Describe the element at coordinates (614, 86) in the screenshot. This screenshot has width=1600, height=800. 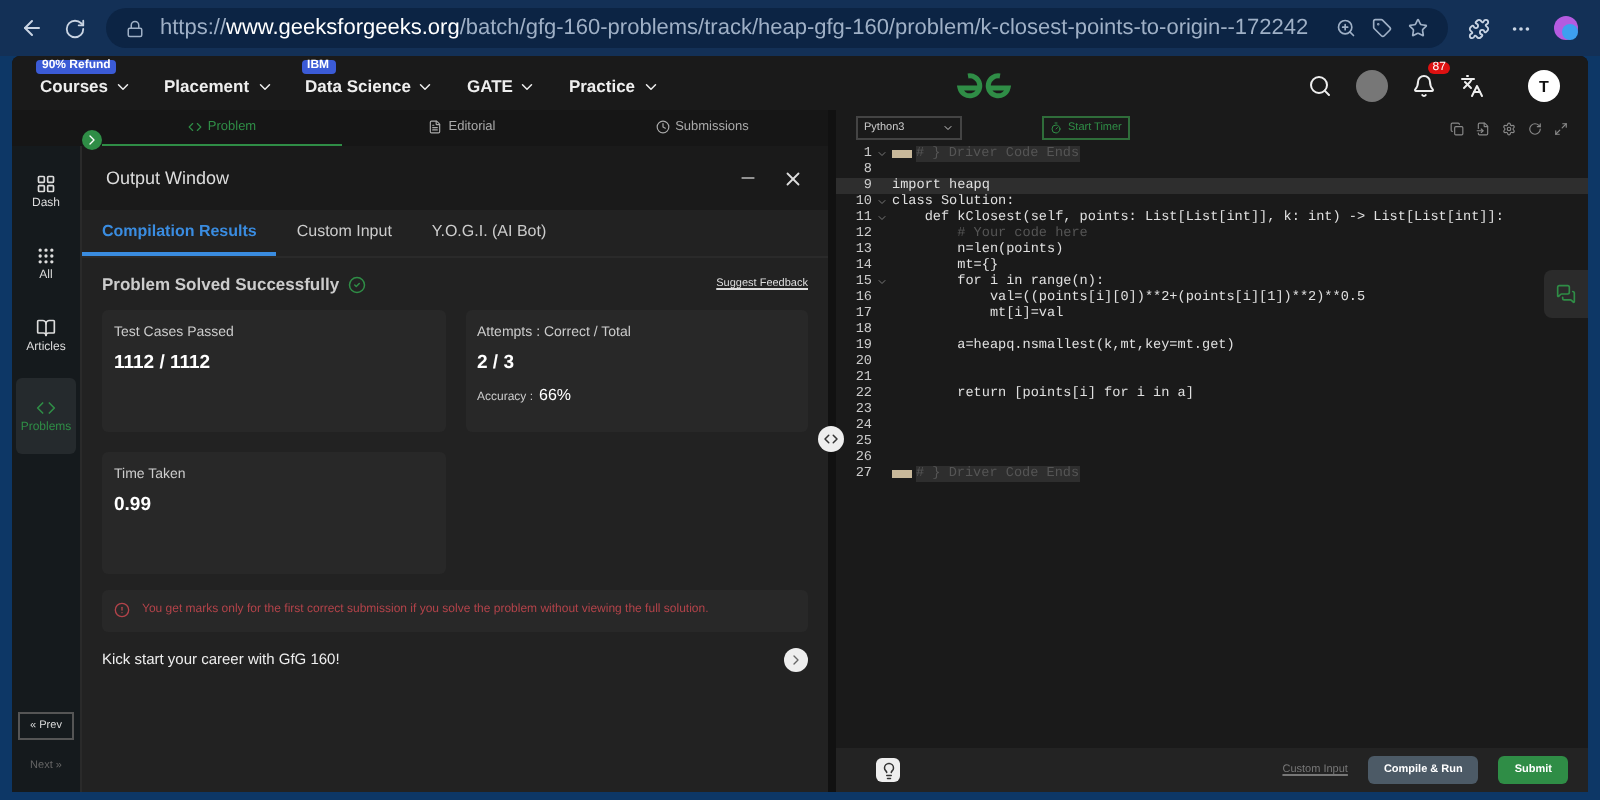
I see `nav-menu: Practice` at that location.